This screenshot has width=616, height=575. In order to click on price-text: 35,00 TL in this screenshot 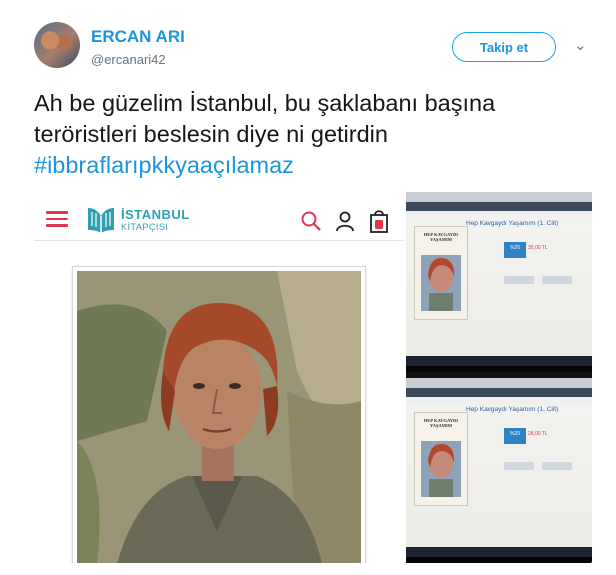, I will do `click(538, 248)`.